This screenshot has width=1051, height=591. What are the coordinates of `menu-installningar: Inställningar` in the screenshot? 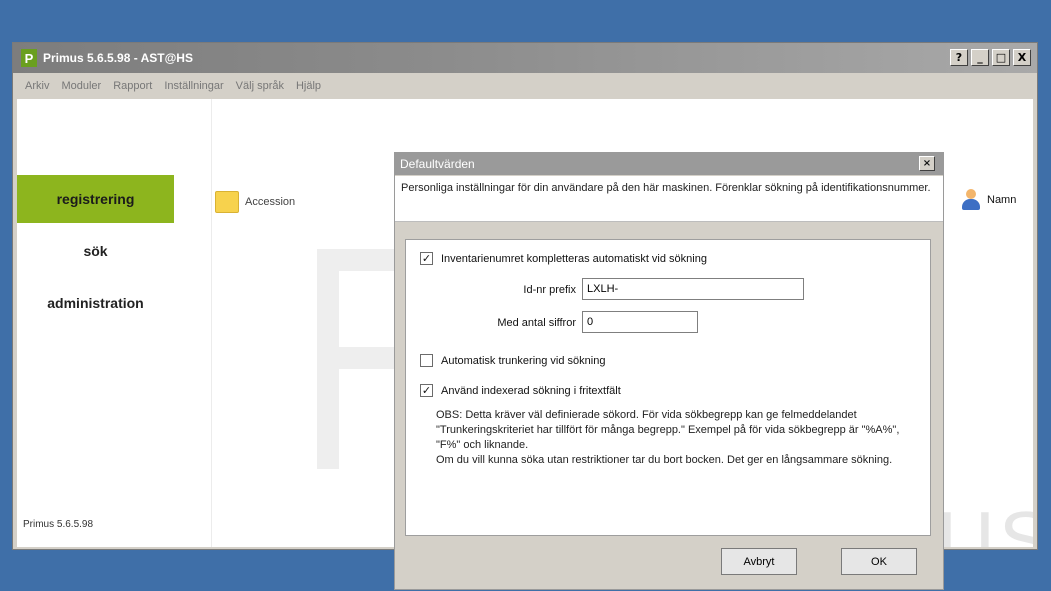 It's located at (193, 86).